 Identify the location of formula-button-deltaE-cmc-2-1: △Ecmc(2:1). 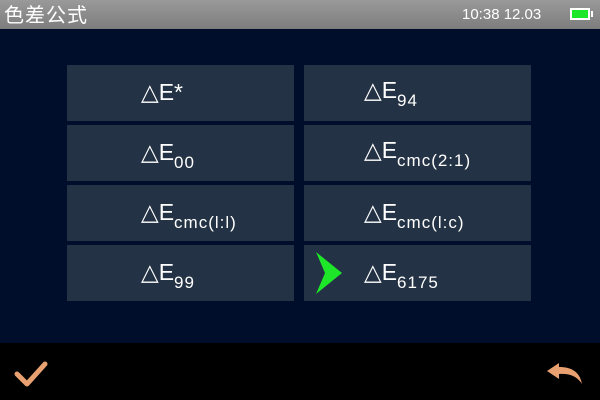
(417, 153).